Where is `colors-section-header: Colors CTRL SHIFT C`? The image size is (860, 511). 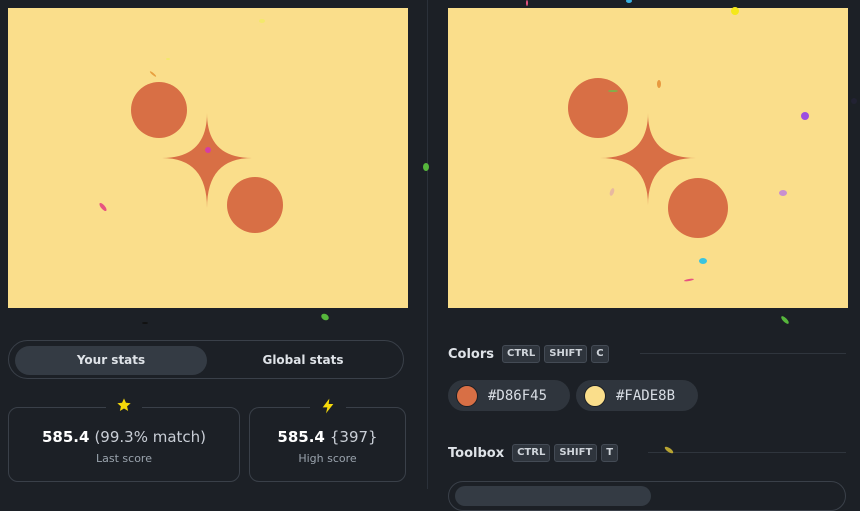 colors-section-header: Colors CTRL SHIFT C is located at coordinates (530, 354).